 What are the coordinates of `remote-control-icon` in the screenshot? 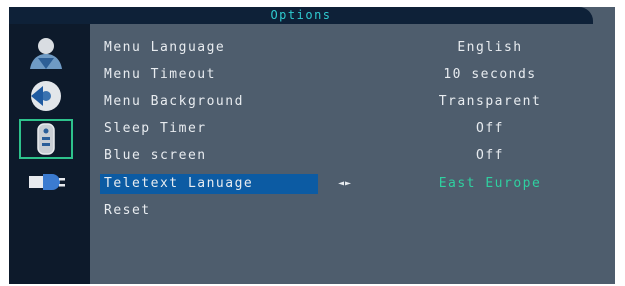 It's located at (46, 139).